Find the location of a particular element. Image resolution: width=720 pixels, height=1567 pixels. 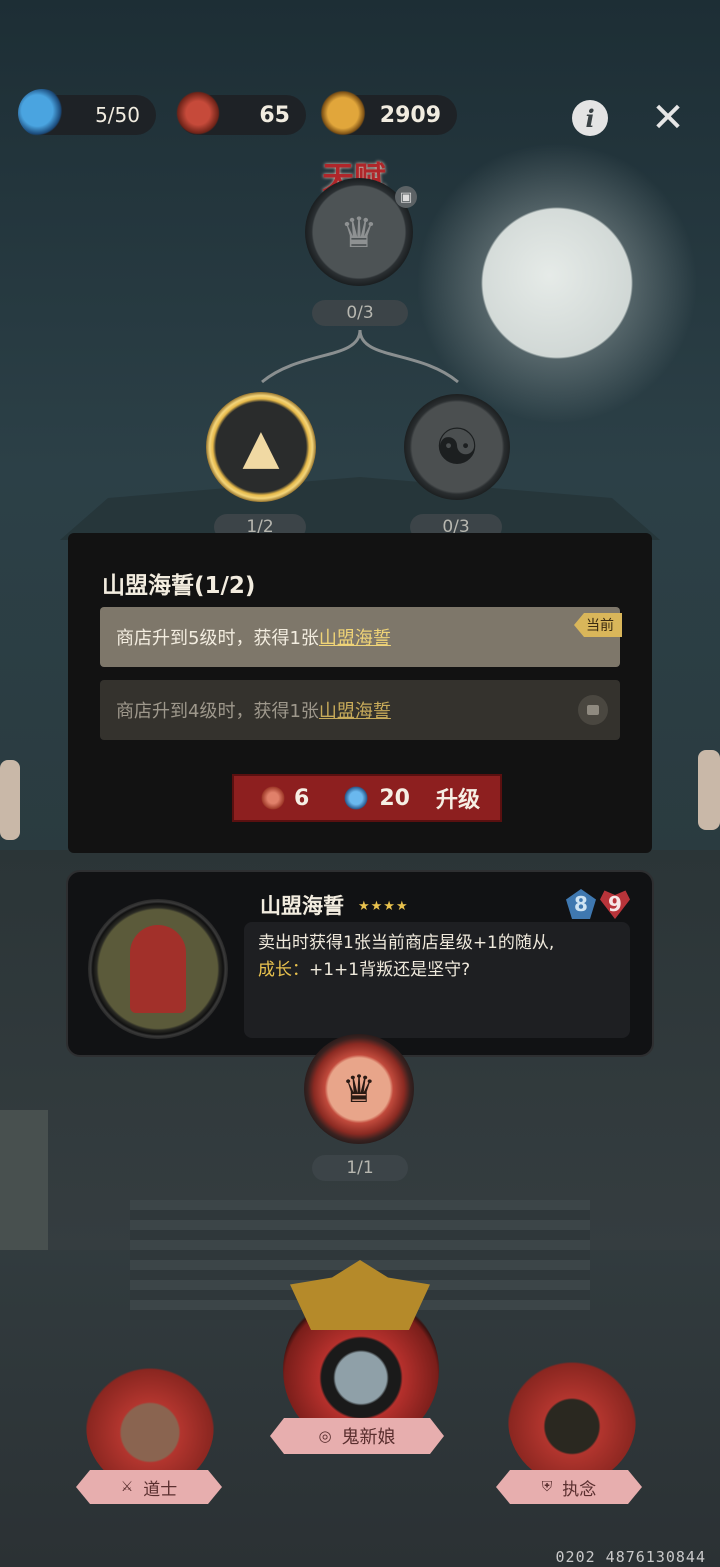

potion-count: 5/50 is located at coordinates (117, 115).